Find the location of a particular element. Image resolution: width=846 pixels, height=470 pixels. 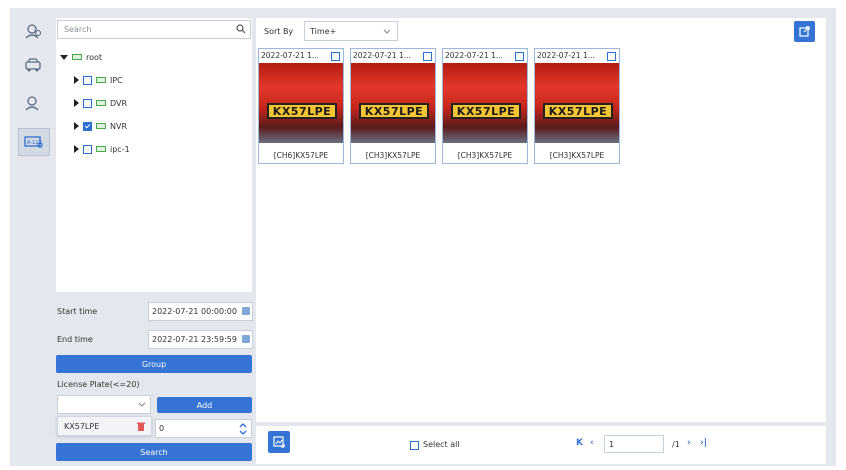

end-time-label: End time is located at coordinates (75, 339).